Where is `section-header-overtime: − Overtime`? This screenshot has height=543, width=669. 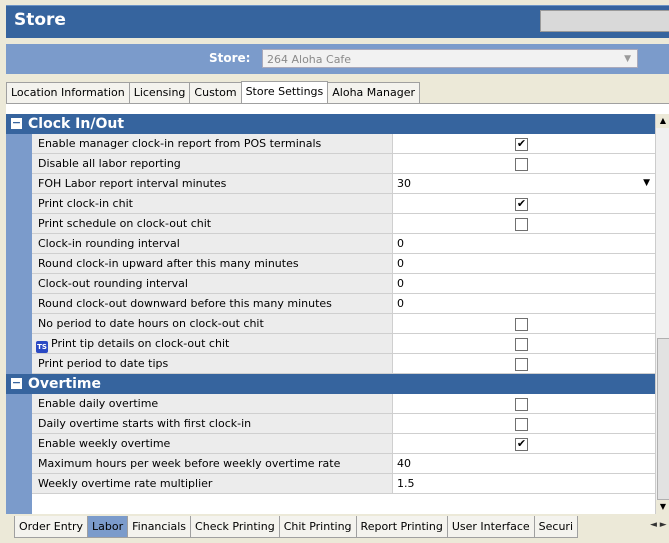 section-header-overtime: − Overtime is located at coordinates (330, 384).